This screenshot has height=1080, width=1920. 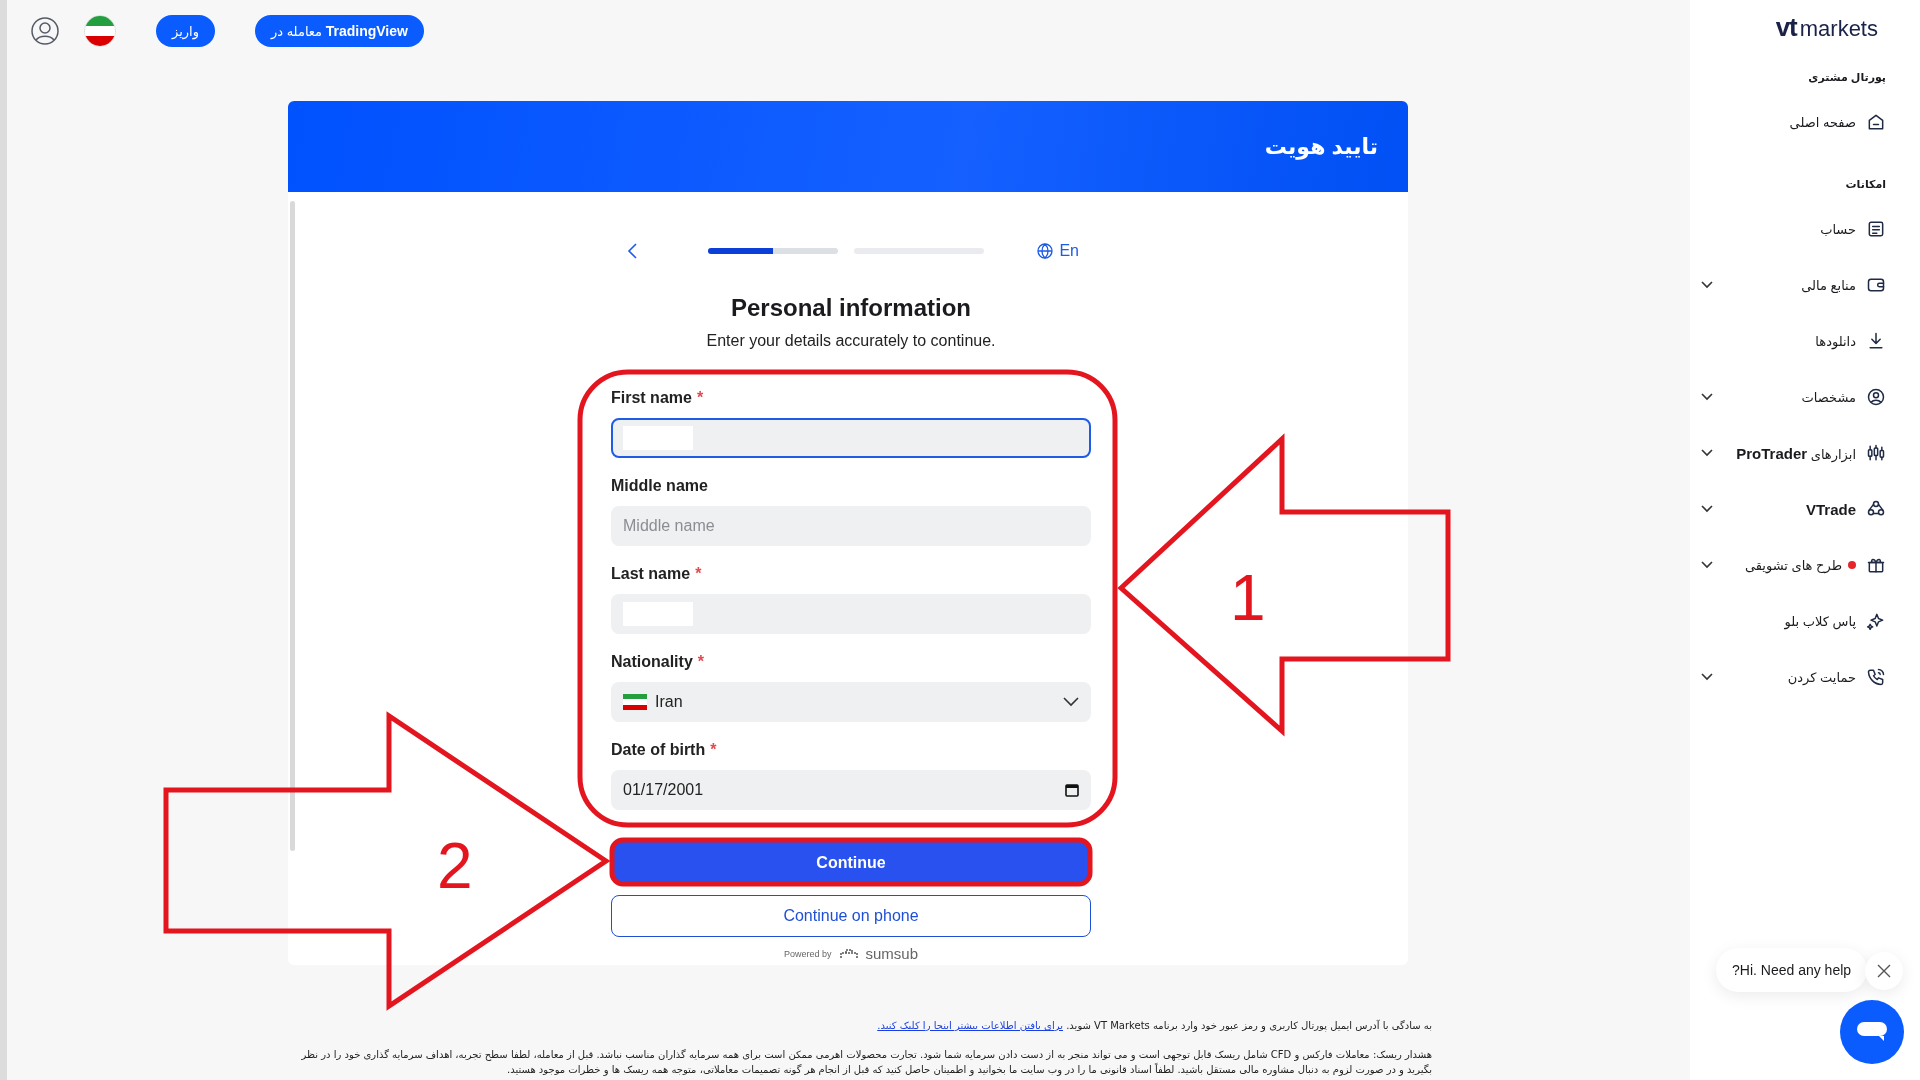 What do you see at coordinates (1876, 453) in the screenshot?
I see `candlestick-icon` at bounding box center [1876, 453].